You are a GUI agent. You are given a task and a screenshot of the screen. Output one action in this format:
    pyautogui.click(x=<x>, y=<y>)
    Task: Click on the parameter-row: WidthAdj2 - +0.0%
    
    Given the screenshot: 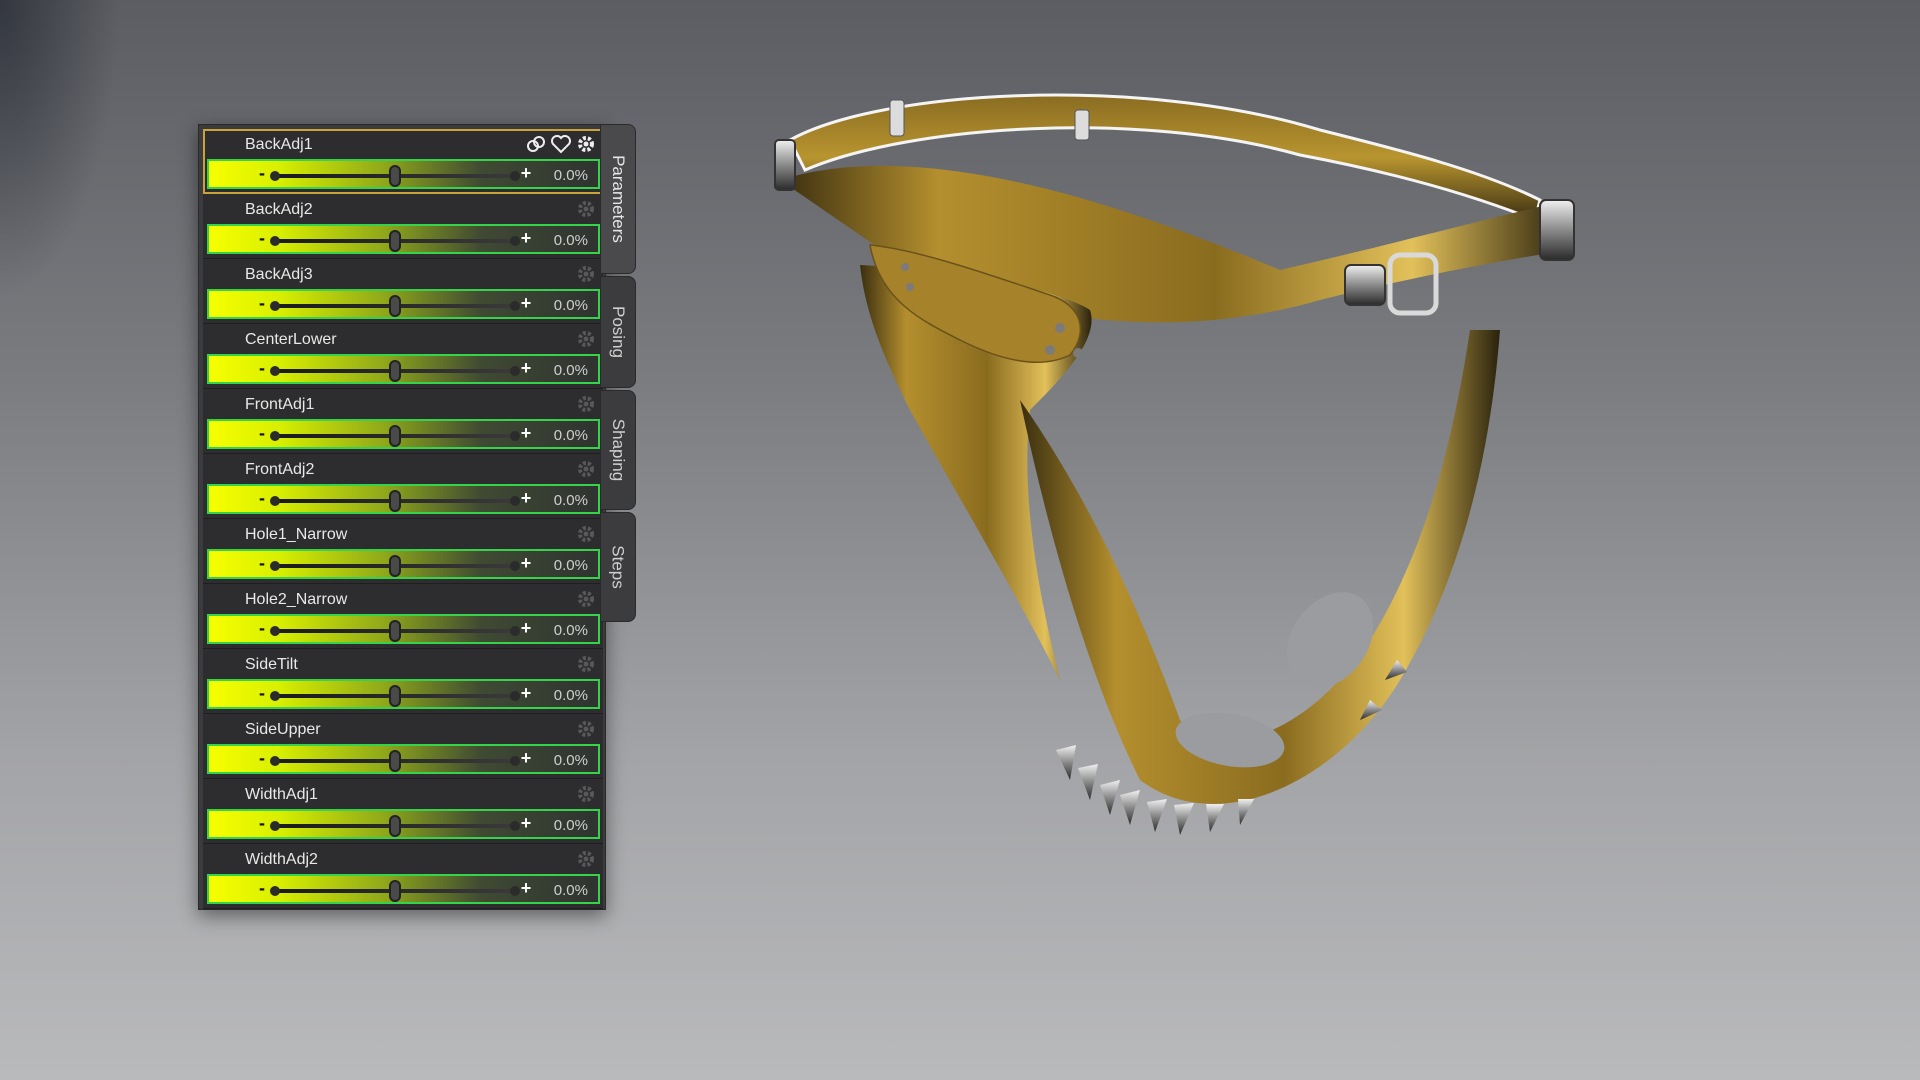 What is the action you would take?
    pyautogui.click(x=403, y=876)
    